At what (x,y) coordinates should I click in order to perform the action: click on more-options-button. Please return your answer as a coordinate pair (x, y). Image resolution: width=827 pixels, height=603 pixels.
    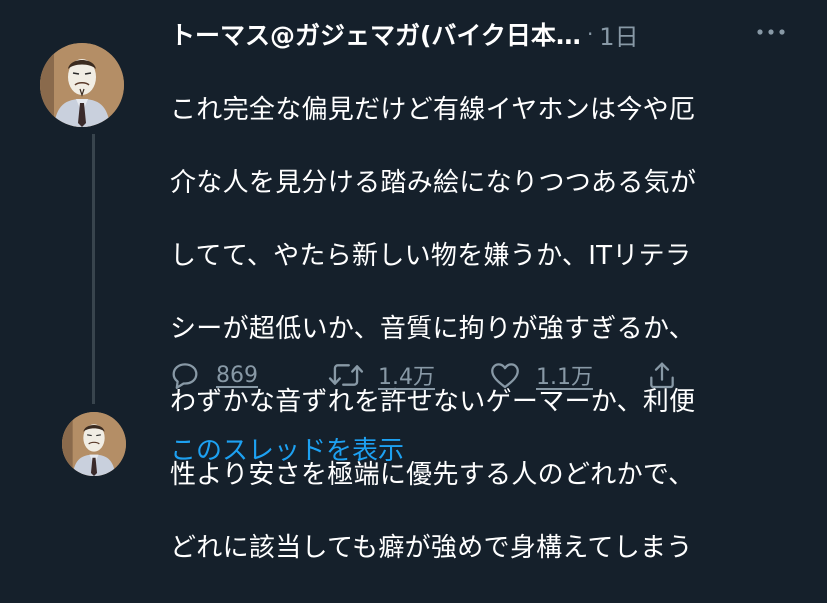
    Looking at the image, I should click on (771, 32).